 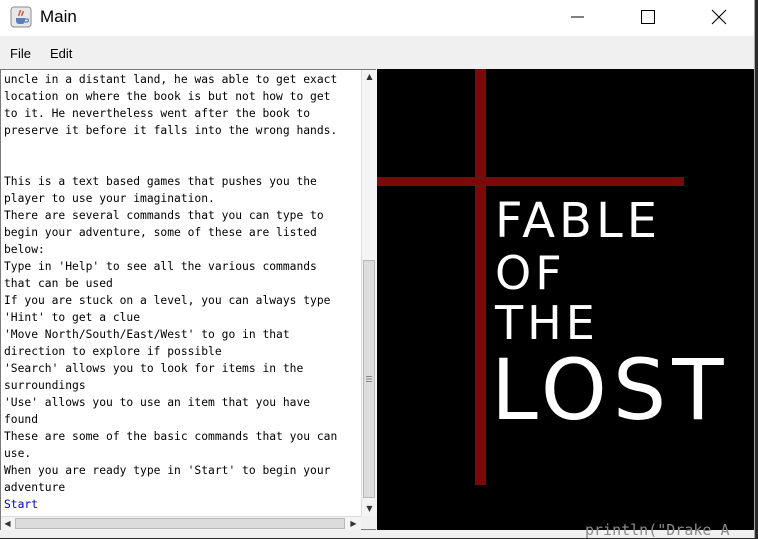 What do you see at coordinates (58, 283) in the screenshot?
I see `text-line: that can be used` at bounding box center [58, 283].